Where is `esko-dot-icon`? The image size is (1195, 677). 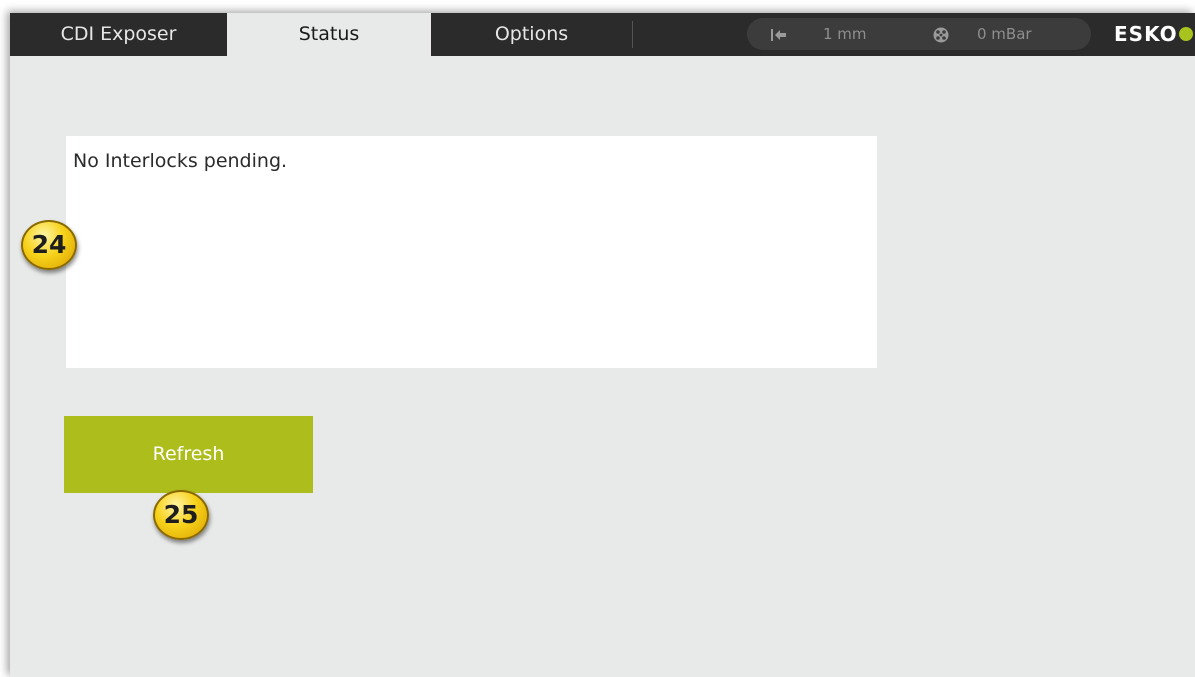
esko-dot-icon is located at coordinates (1185, 33).